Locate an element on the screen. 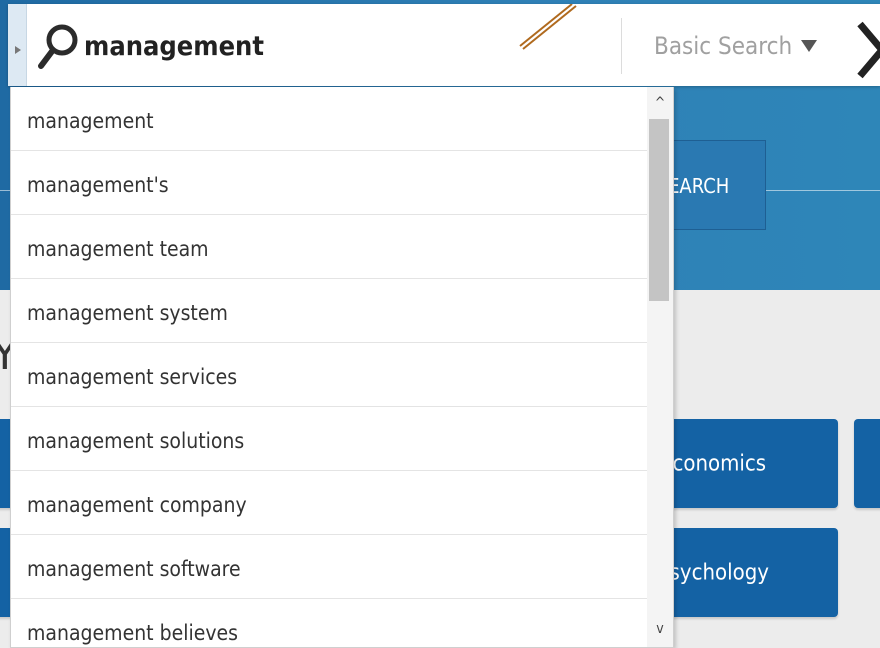 The image size is (880, 648). scroll-thumb is located at coordinates (659, 210).